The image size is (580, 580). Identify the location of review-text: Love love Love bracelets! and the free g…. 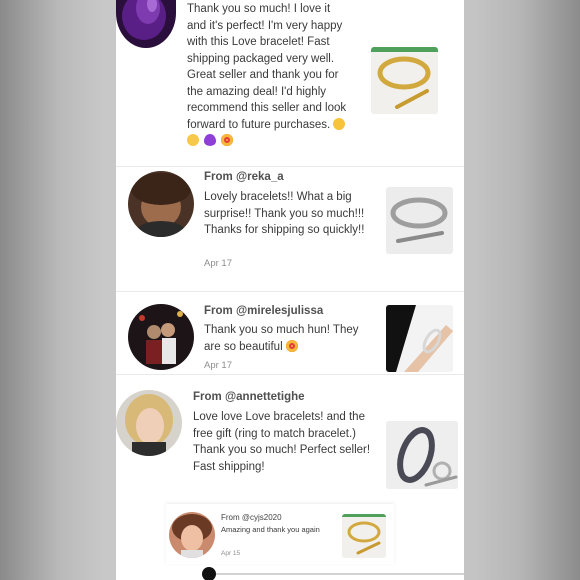
(282, 442).